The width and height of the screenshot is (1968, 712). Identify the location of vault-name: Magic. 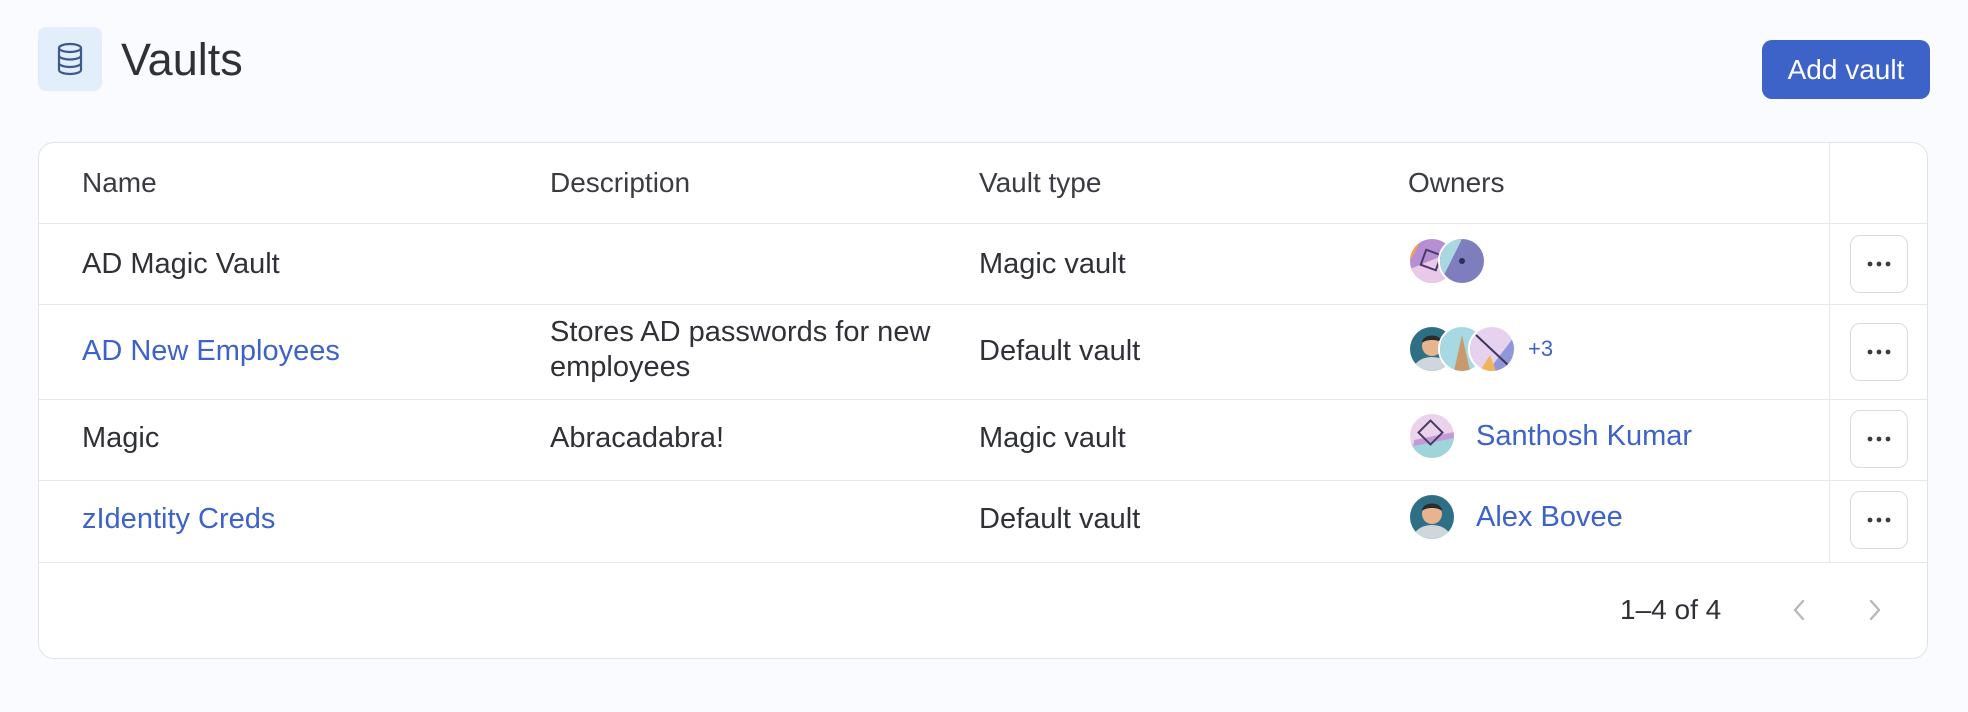
(120, 438).